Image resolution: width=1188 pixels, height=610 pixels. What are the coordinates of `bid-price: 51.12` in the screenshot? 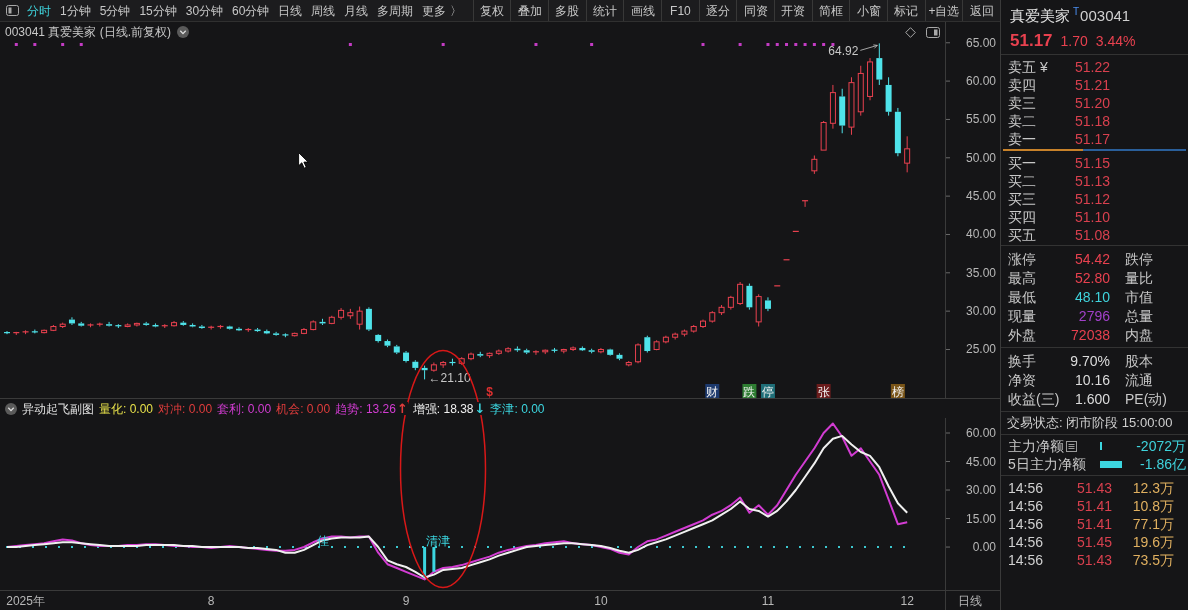 It's located at (1092, 199).